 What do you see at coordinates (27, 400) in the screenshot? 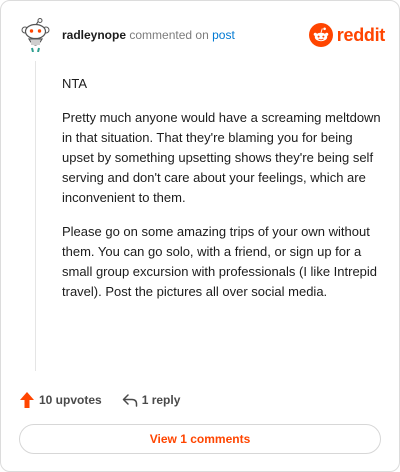
I see `upvote-arrow-icon` at bounding box center [27, 400].